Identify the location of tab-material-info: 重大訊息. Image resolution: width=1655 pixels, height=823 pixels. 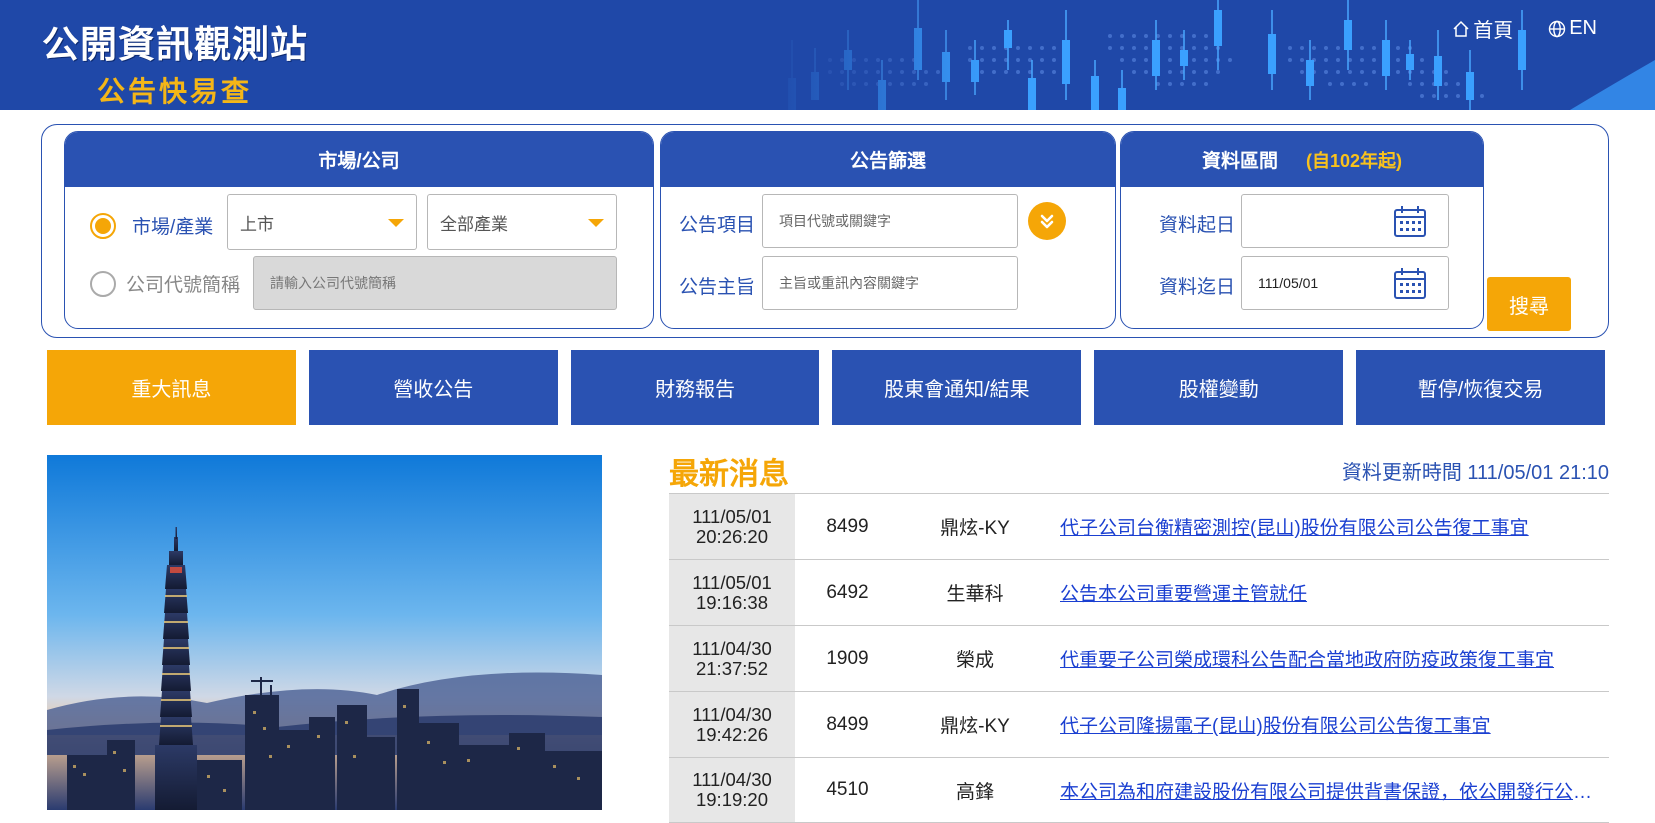
(171, 387).